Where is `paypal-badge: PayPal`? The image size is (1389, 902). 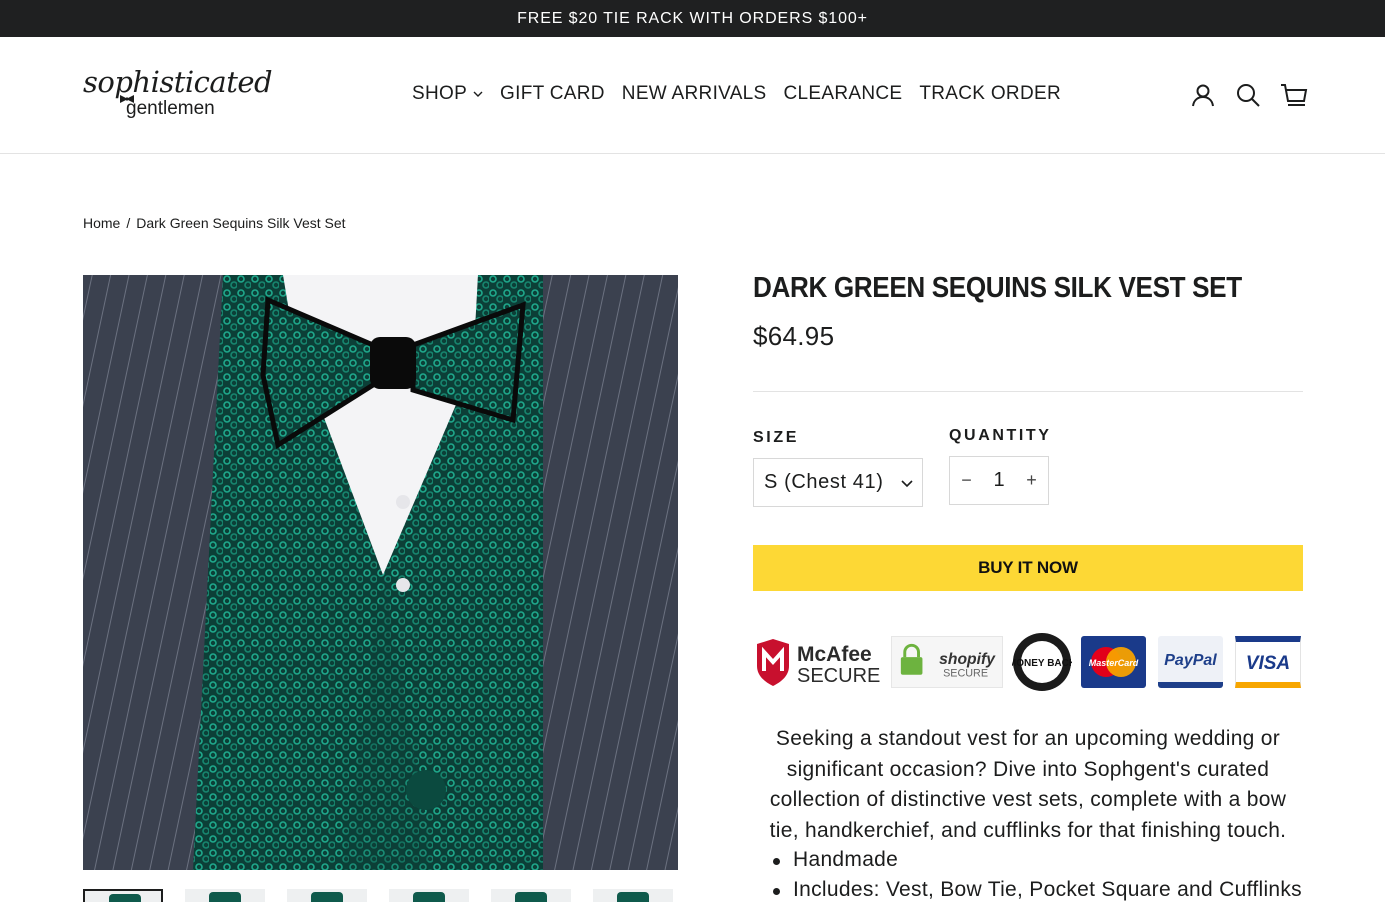
paypal-badge: PayPal is located at coordinates (1190, 662).